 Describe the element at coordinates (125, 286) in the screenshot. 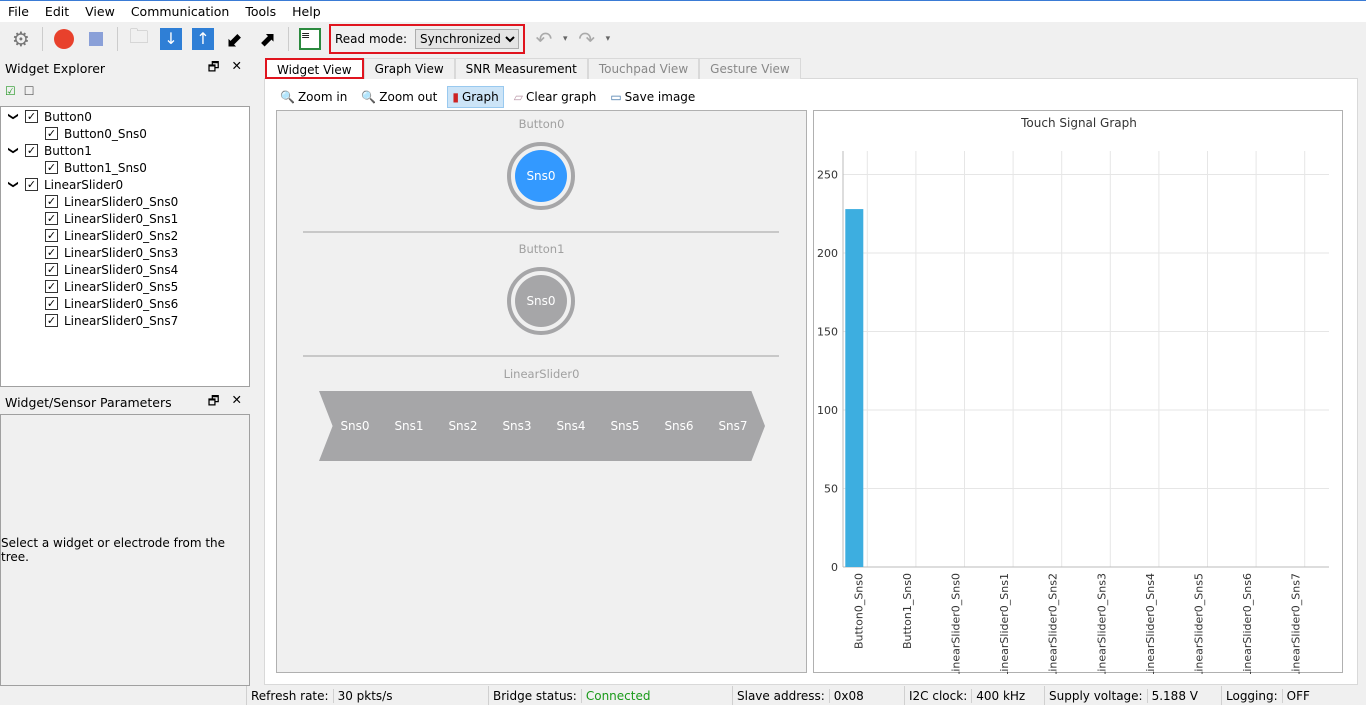

I see `tree-sensor-item: ✓ LinearSlider0_Sns5` at that location.